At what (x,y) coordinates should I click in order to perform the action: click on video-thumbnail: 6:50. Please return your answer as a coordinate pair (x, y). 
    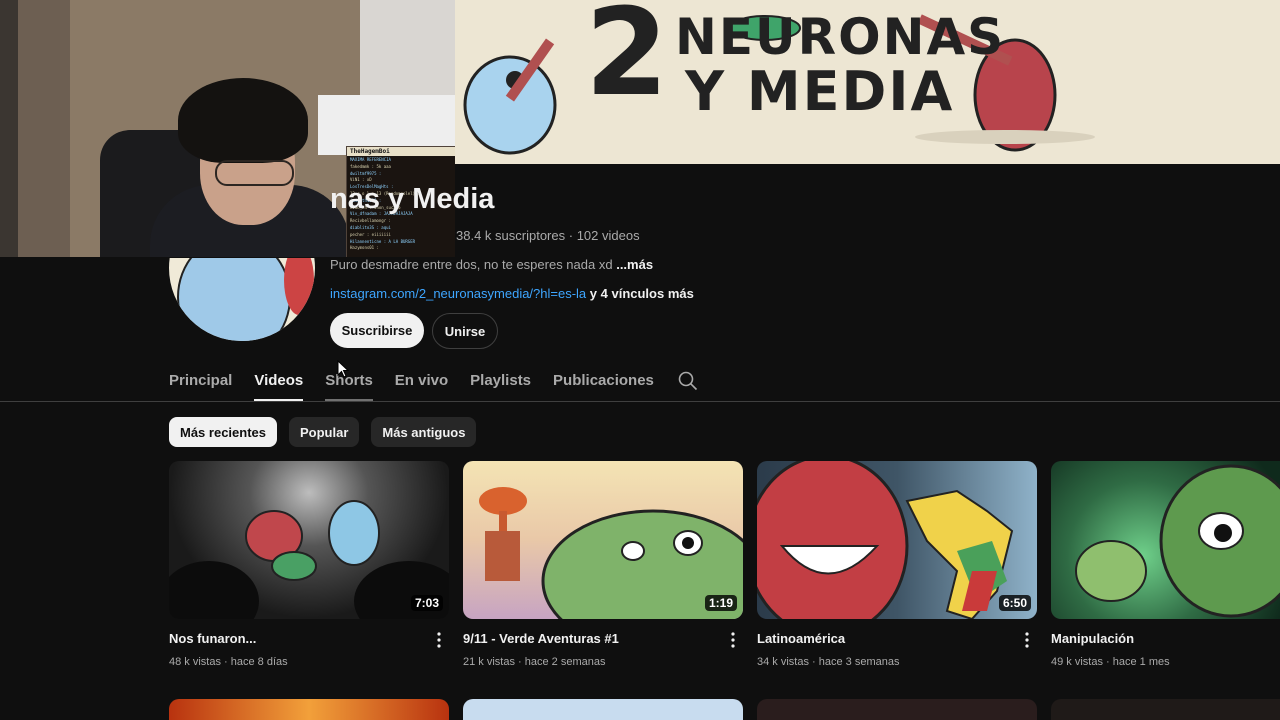
    Looking at the image, I should click on (897, 540).